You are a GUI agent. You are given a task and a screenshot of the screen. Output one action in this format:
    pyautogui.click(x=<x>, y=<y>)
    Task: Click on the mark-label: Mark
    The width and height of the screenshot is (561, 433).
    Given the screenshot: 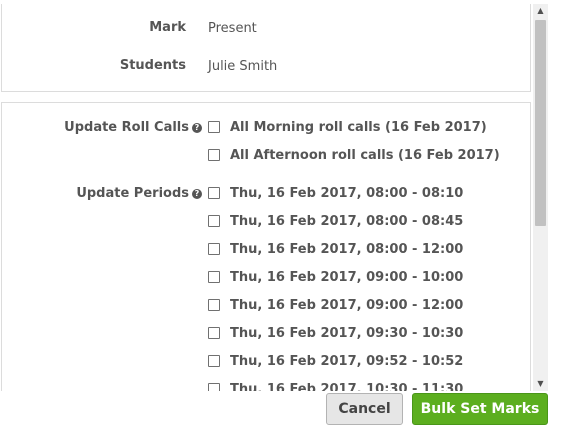 What is the action you would take?
    pyautogui.click(x=167, y=27)
    